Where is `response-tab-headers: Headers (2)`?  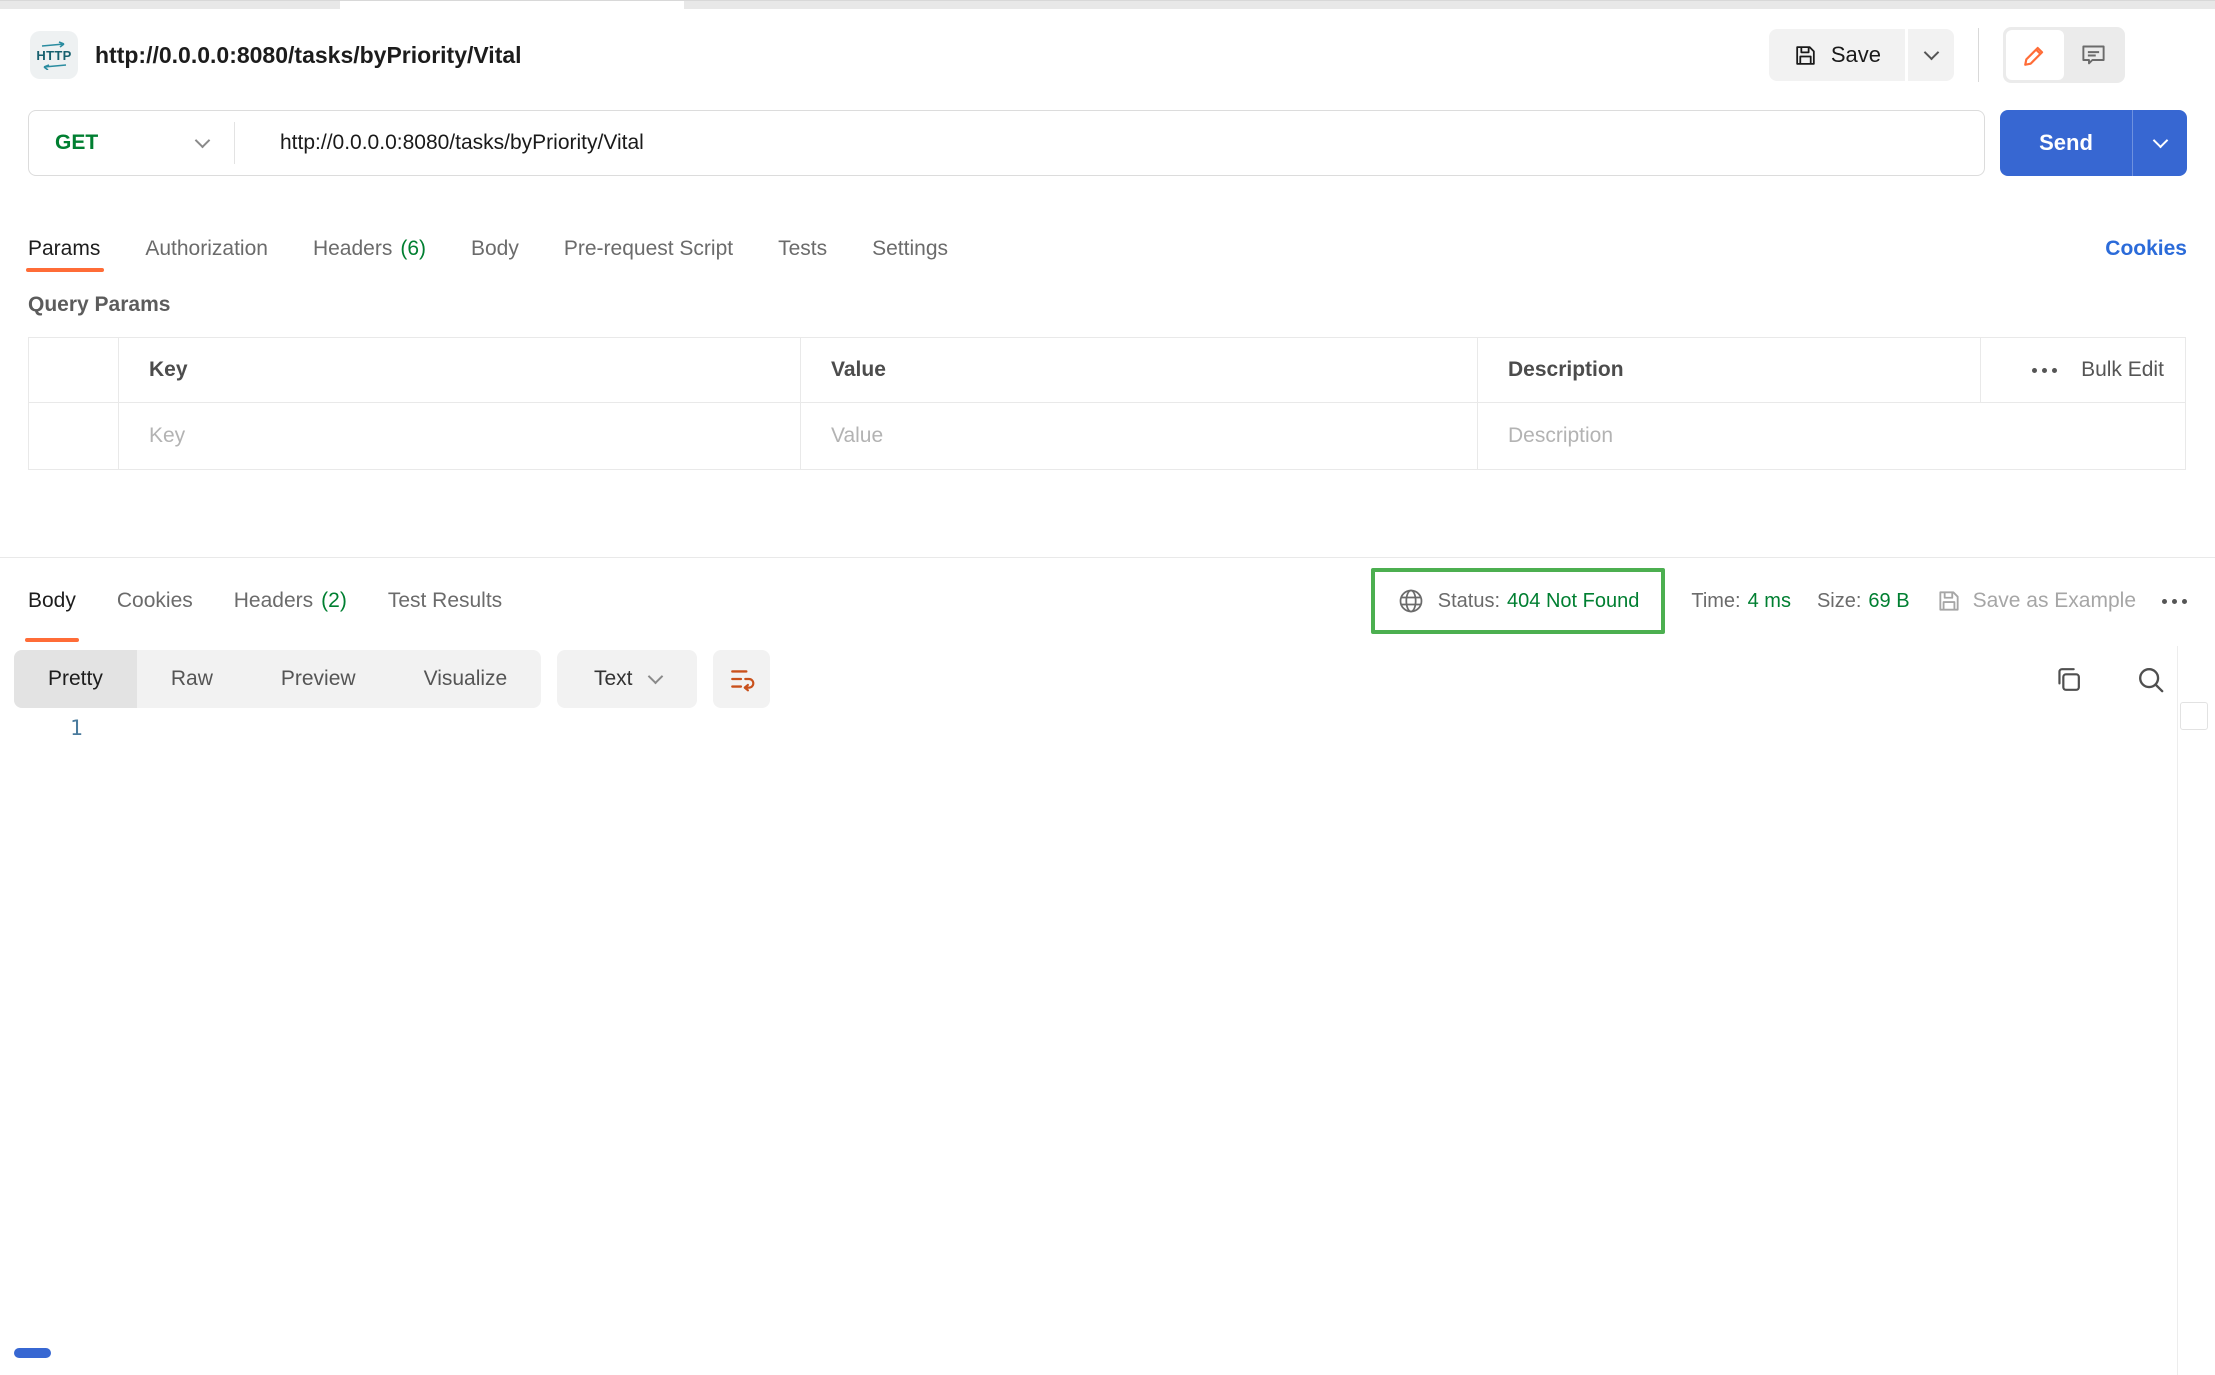
response-tab-headers: Headers (2) is located at coordinates (290, 601).